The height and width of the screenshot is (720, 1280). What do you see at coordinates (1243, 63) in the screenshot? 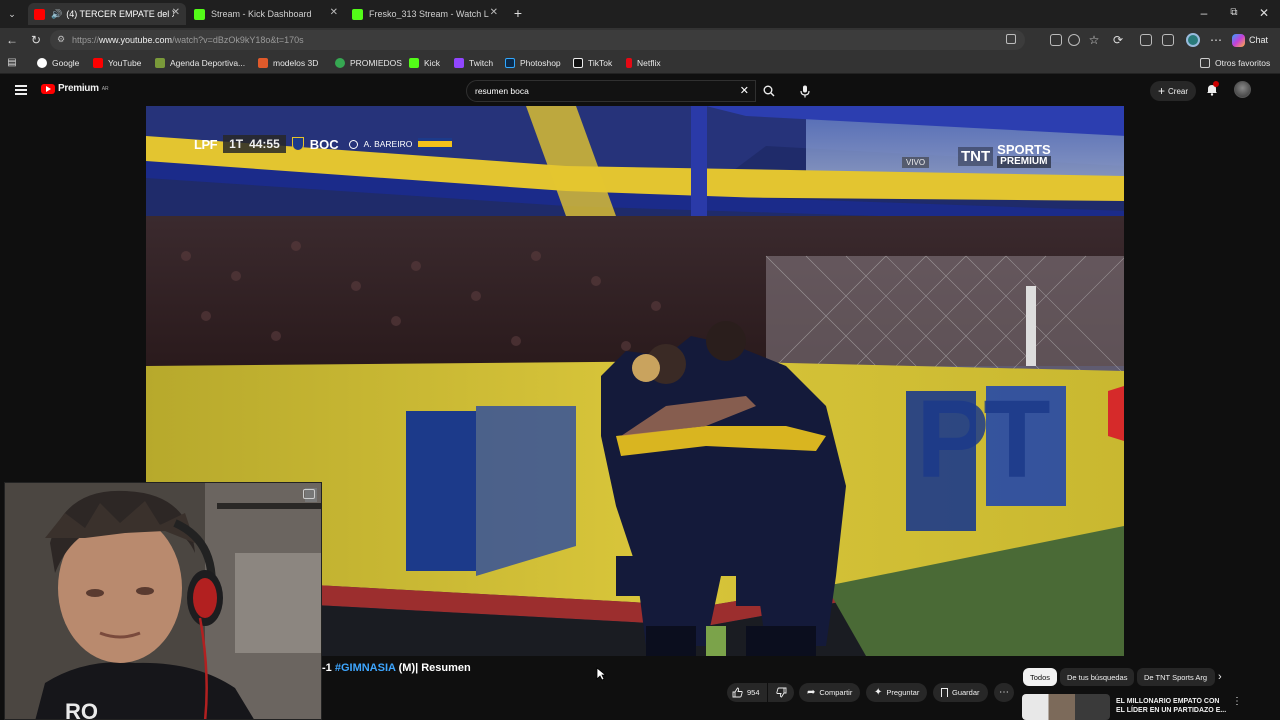
I see `bookmark-label: Otros favoritos` at bounding box center [1243, 63].